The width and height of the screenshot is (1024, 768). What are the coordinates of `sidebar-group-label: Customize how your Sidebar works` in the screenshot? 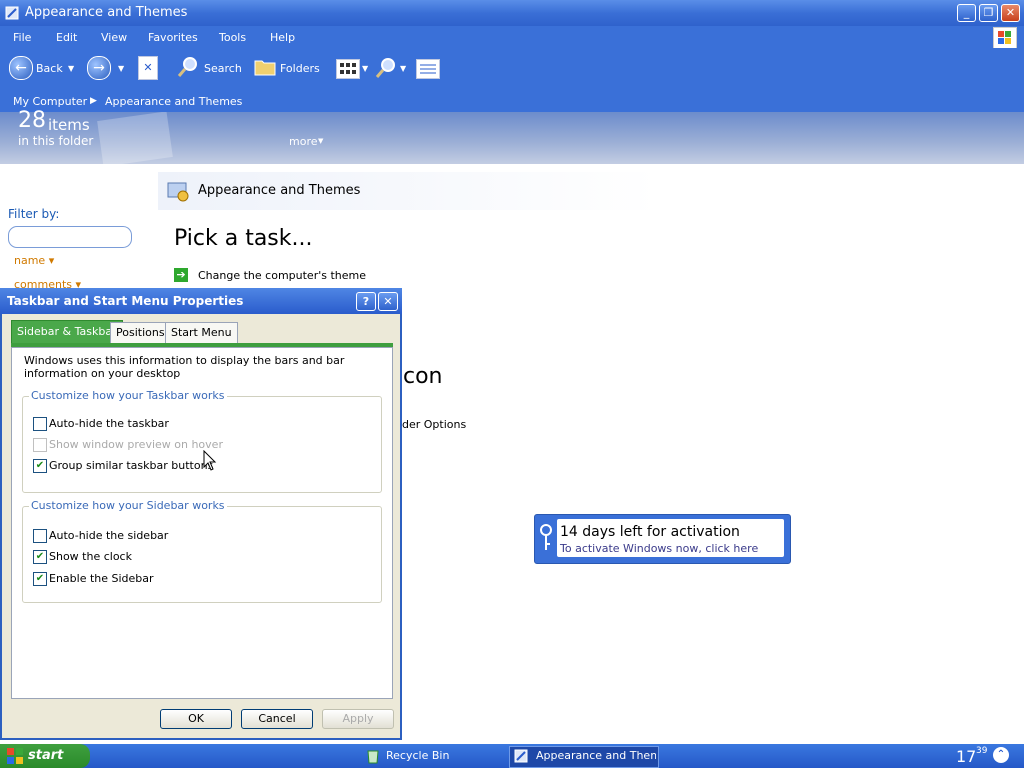 It's located at (128, 505).